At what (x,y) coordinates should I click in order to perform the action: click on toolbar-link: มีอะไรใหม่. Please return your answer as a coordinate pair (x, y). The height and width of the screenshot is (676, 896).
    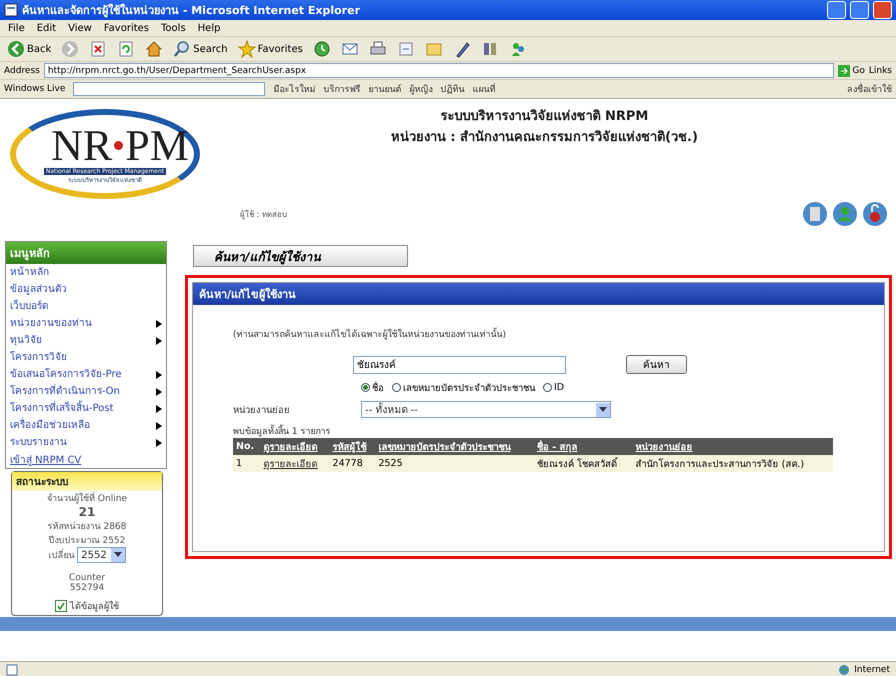
    Looking at the image, I should click on (294, 89).